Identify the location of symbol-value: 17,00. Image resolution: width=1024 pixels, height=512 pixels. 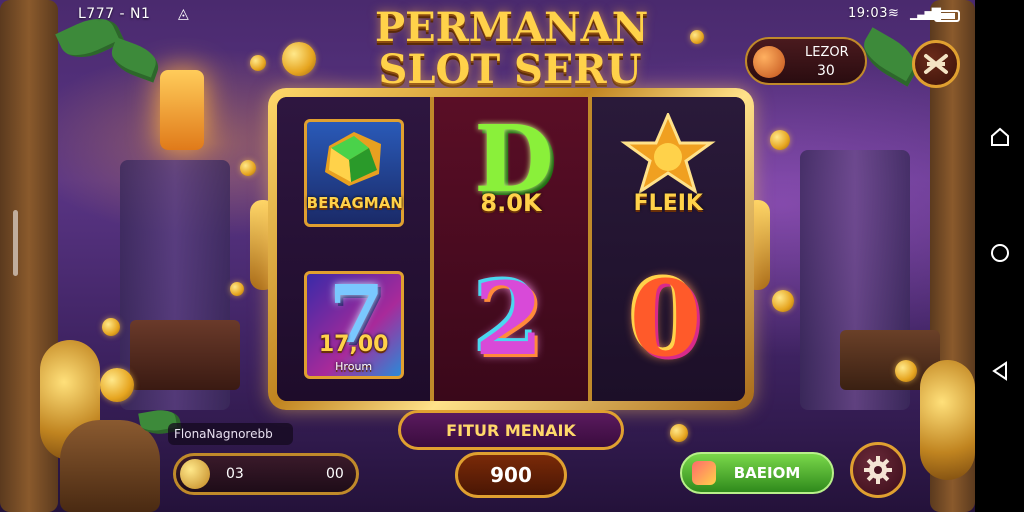
(353, 344).